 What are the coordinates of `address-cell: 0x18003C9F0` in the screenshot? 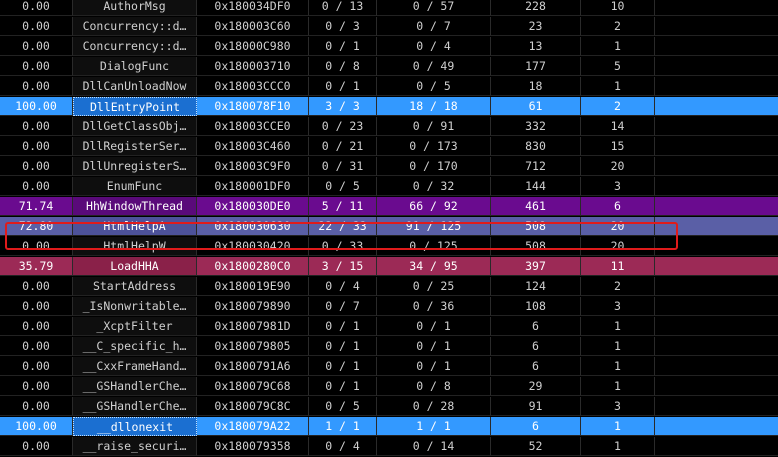 It's located at (253, 166).